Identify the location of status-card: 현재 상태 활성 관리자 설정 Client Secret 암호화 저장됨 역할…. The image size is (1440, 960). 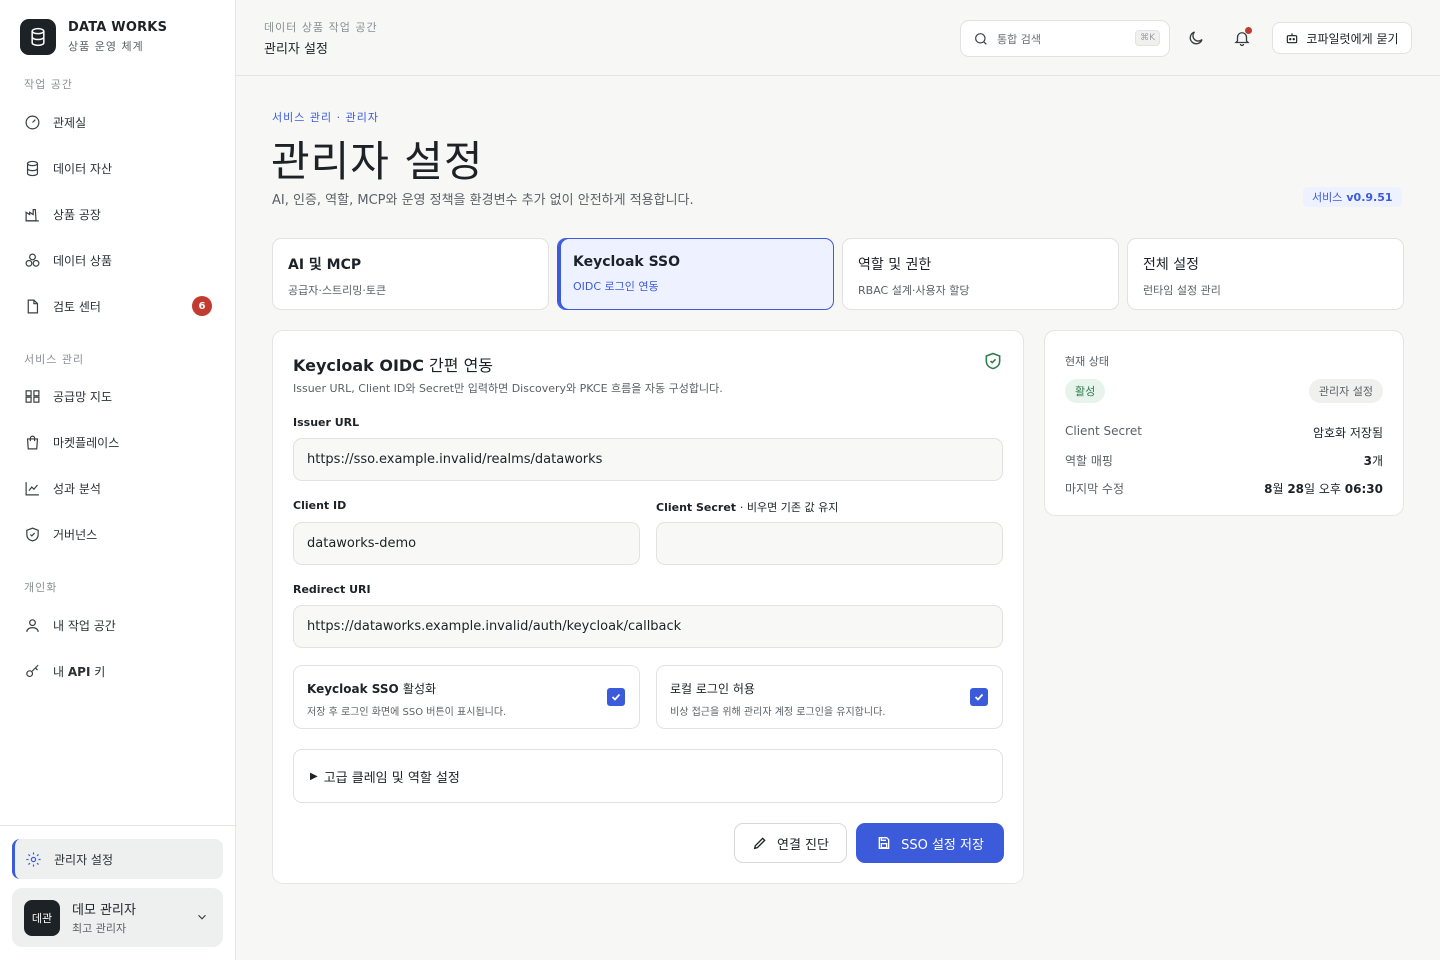
(1224, 423).